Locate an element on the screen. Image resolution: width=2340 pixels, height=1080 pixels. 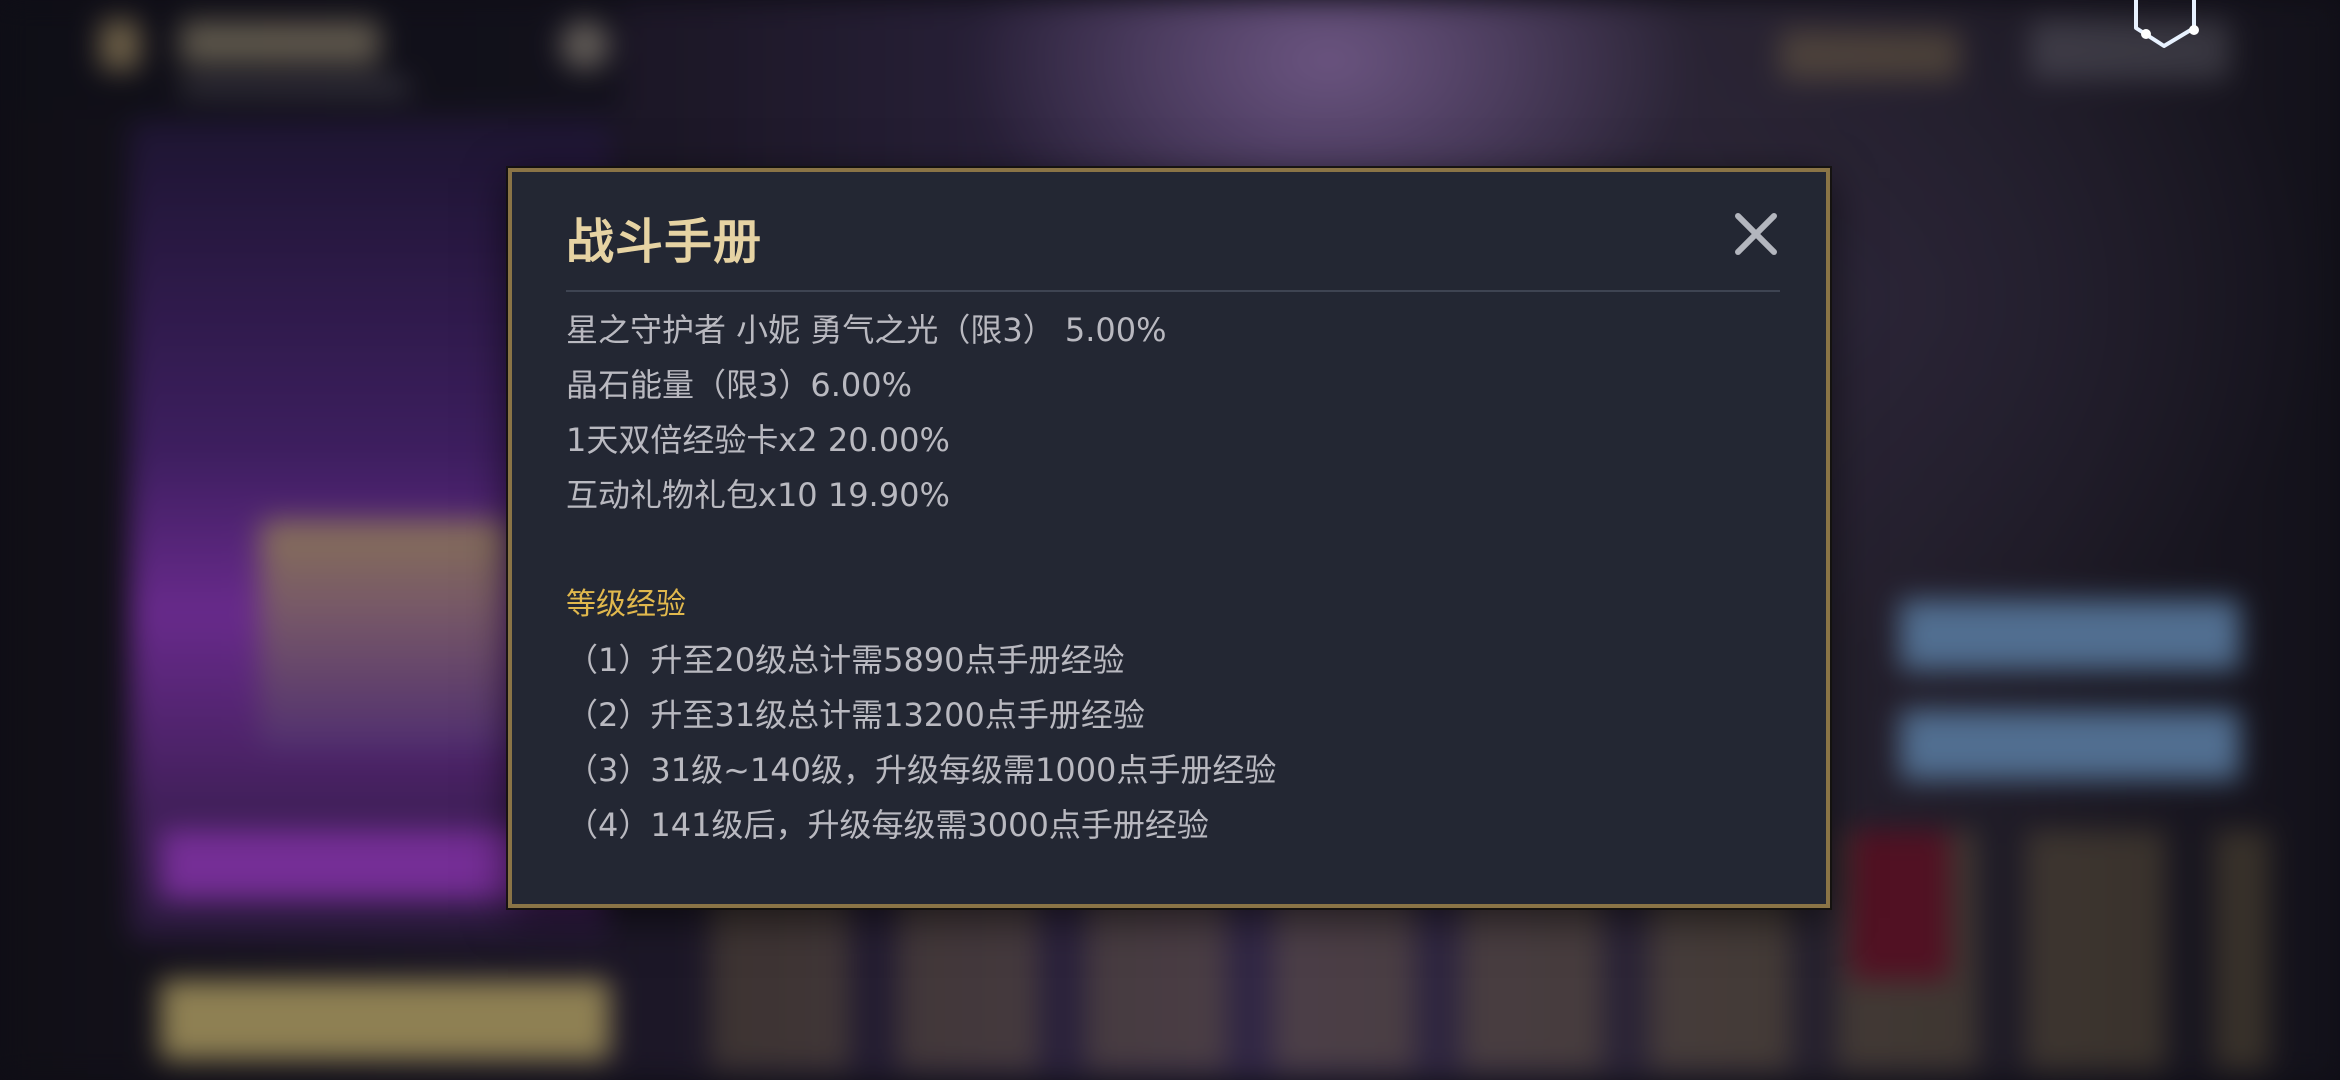
reward-rate-line: 1天双倍经验卡x2 20.00% is located at coordinates (758, 440).